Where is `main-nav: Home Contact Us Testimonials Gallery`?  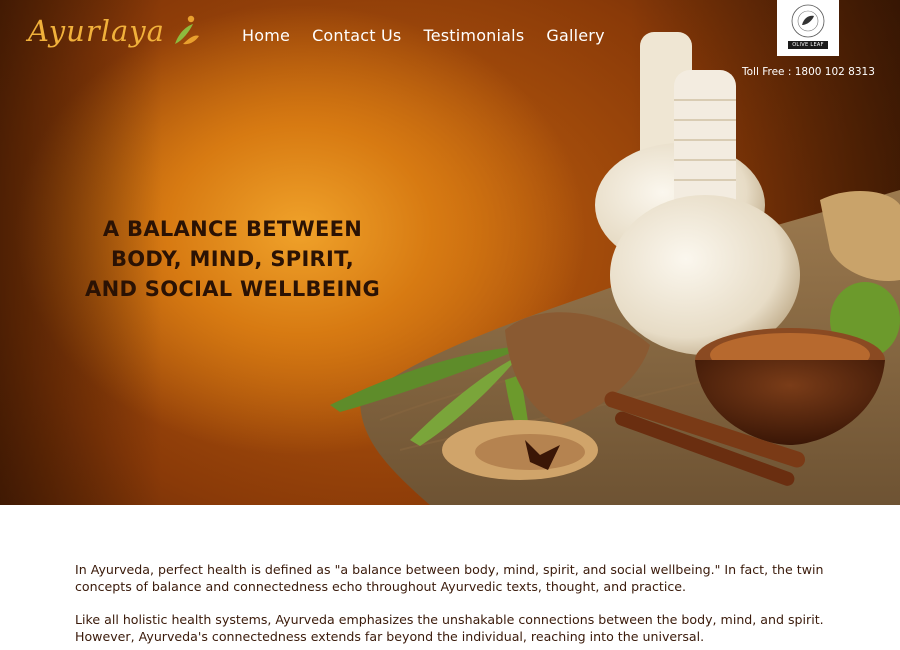 main-nav: Home Contact Us Testimonials Gallery is located at coordinates (423, 35).